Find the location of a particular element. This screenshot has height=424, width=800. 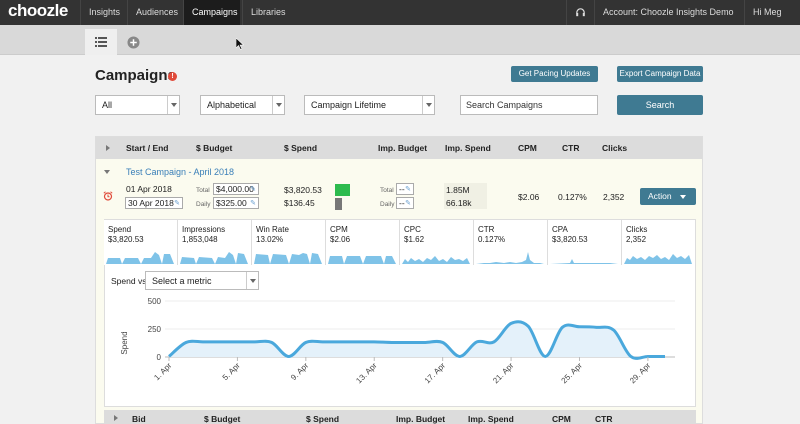

col-bid: Bid is located at coordinates (139, 419).